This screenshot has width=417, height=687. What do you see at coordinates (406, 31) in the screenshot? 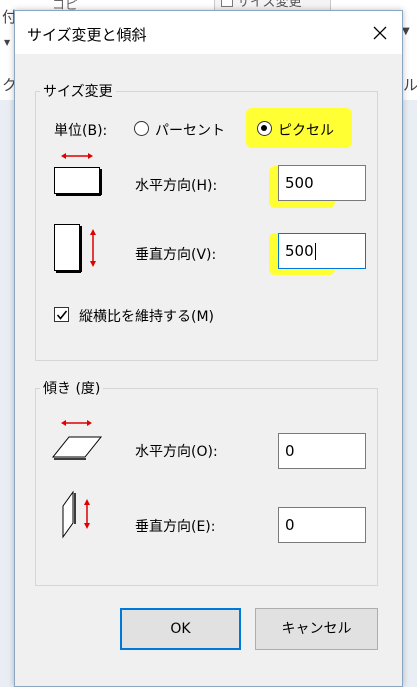
I see `scroll-arrow-icon: ▼` at bounding box center [406, 31].